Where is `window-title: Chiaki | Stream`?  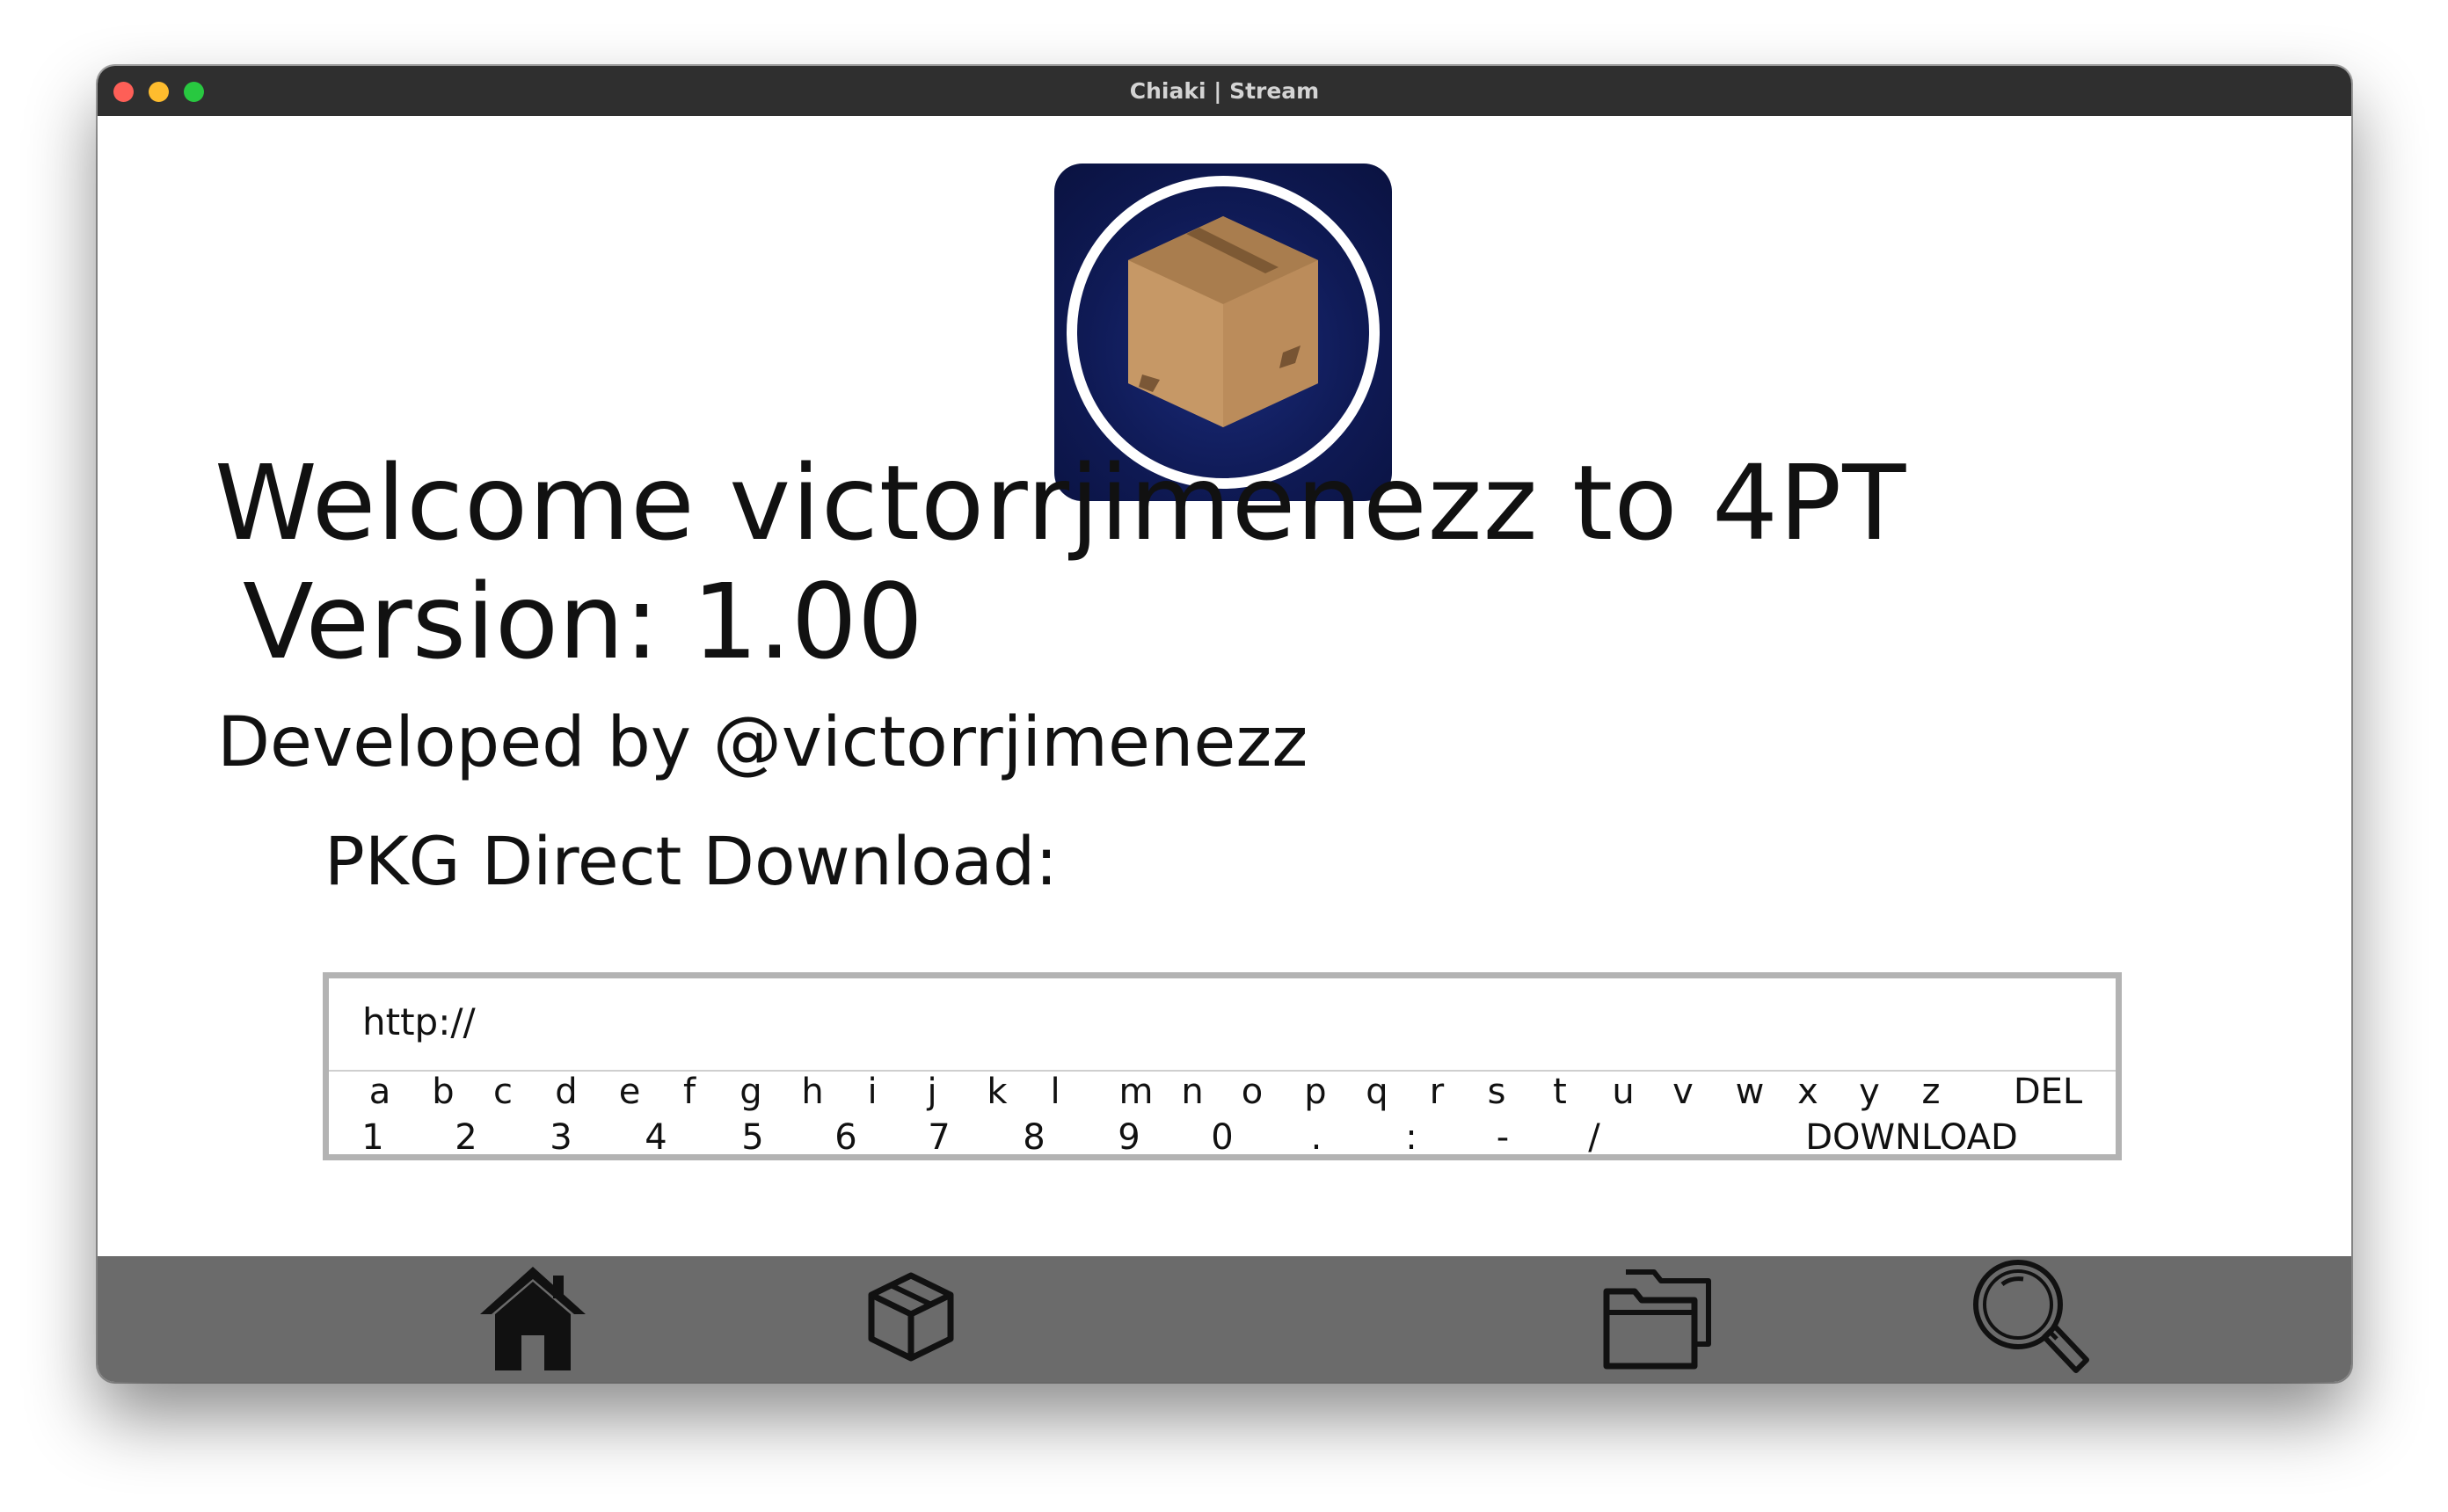
window-title: Chiaki | Stream is located at coordinates (1224, 91).